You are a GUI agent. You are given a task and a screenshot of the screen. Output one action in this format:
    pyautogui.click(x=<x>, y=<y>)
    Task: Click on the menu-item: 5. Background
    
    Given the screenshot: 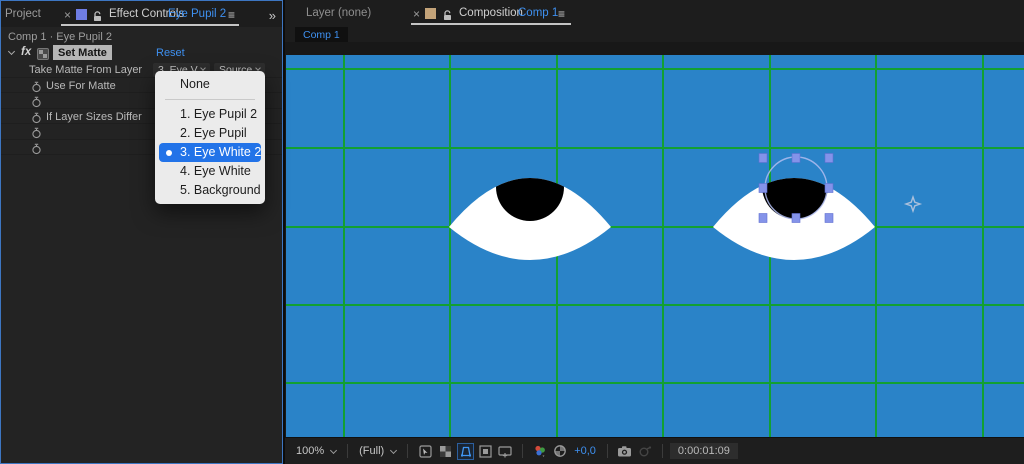 What is the action you would take?
    pyautogui.click(x=210, y=190)
    